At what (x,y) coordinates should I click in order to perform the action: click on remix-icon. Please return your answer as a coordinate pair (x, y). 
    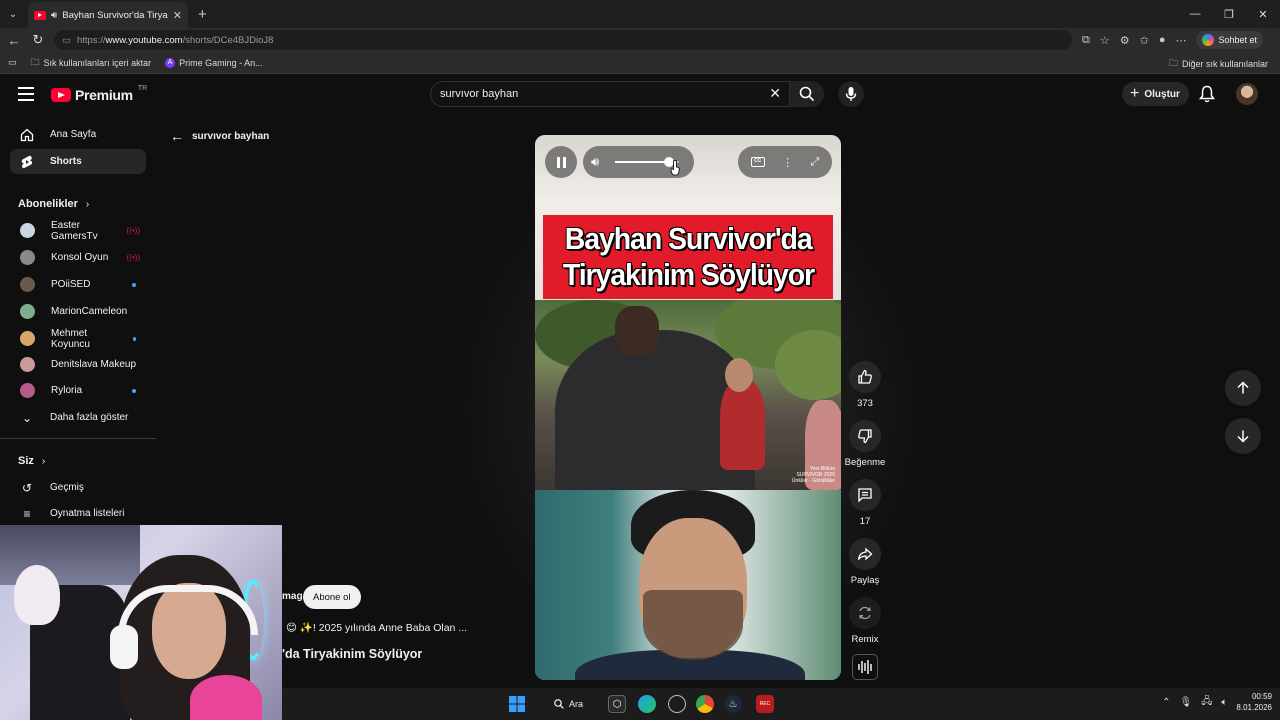
    Looking at the image, I should click on (865, 613).